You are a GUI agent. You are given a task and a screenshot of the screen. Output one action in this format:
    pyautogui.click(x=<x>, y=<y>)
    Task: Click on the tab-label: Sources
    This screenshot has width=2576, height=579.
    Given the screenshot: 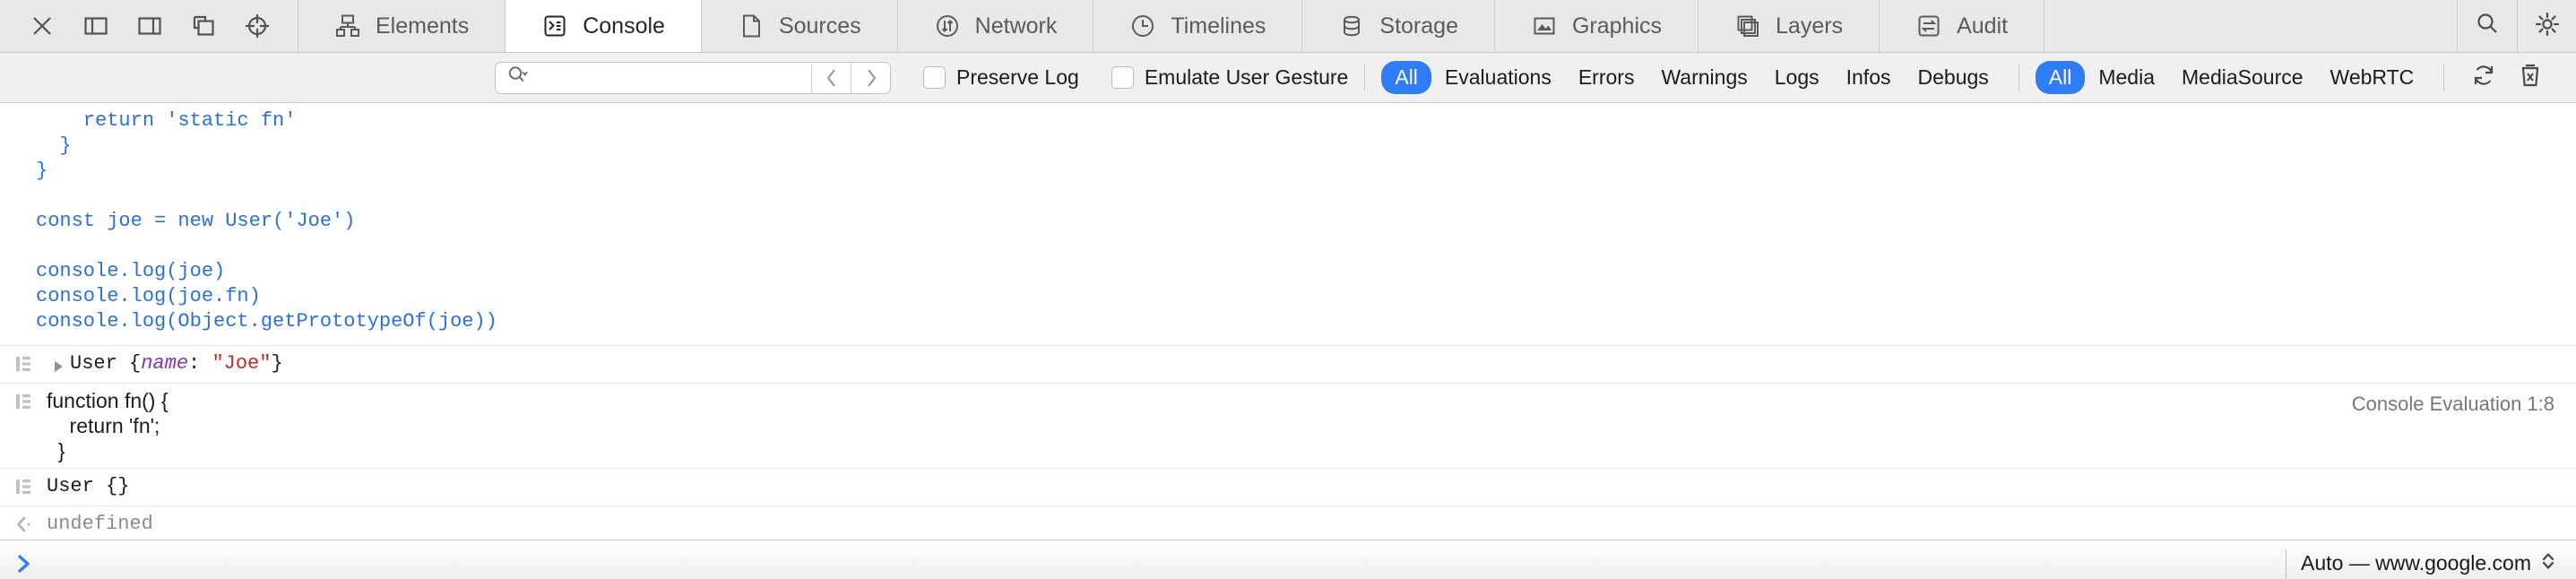 What is the action you would take?
    pyautogui.click(x=819, y=26)
    